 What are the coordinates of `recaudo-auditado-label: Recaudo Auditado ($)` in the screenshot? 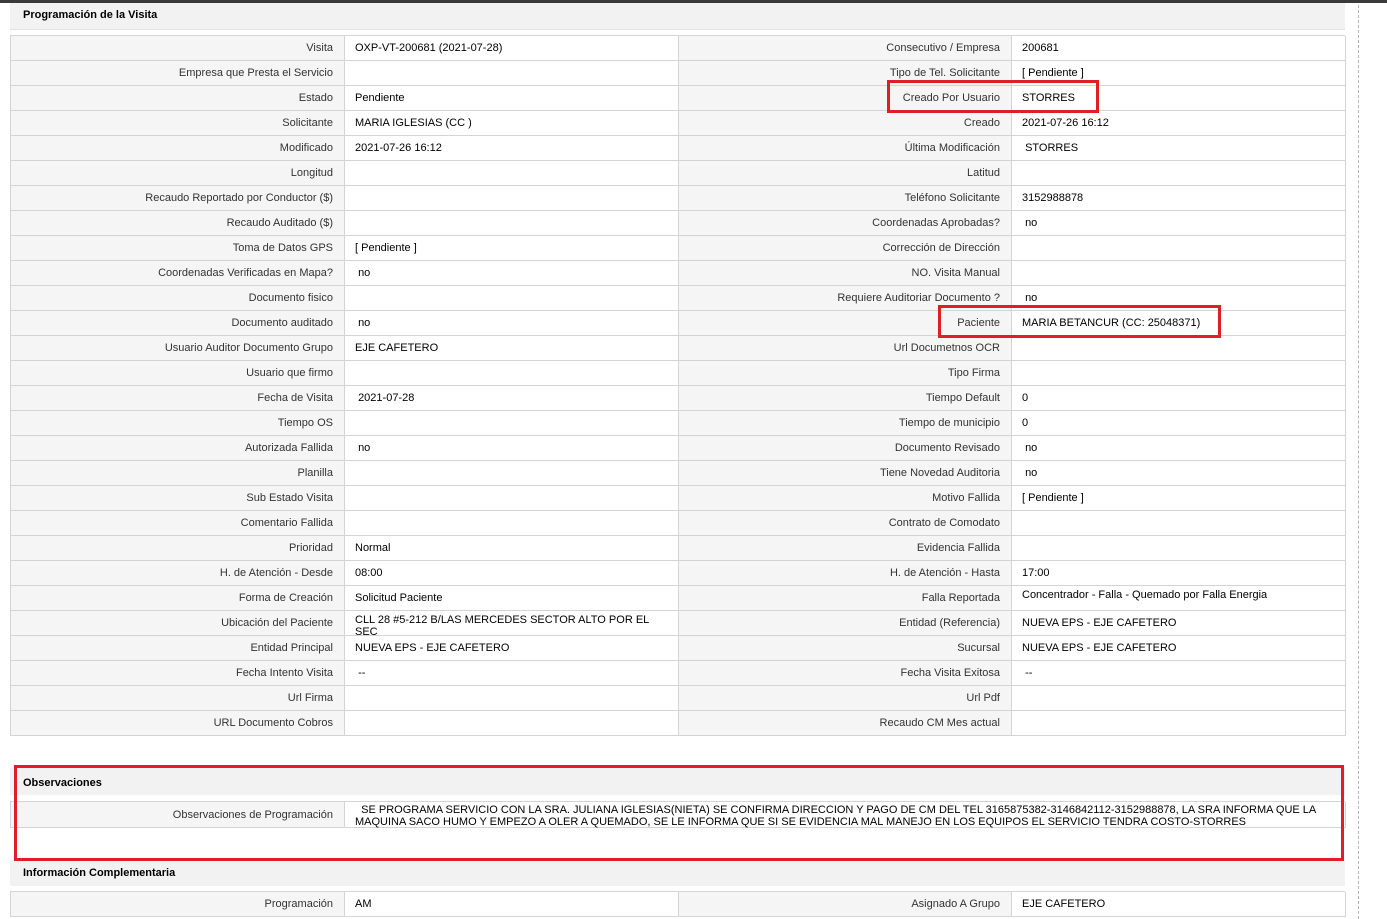 It's located at (178, 223).